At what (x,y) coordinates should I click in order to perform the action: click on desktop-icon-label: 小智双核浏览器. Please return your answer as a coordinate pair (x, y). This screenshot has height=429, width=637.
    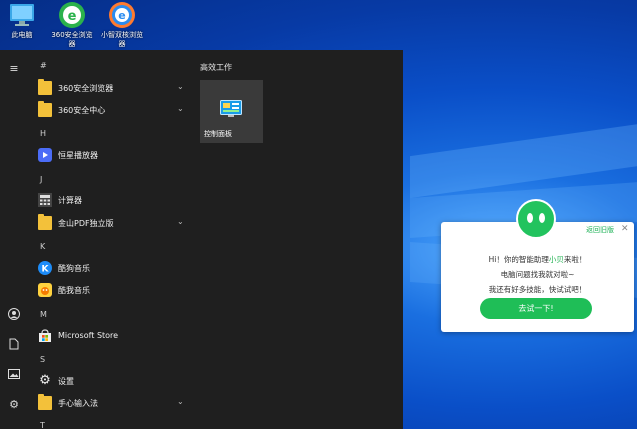
    Looking at the image, I should click on (122, 39).